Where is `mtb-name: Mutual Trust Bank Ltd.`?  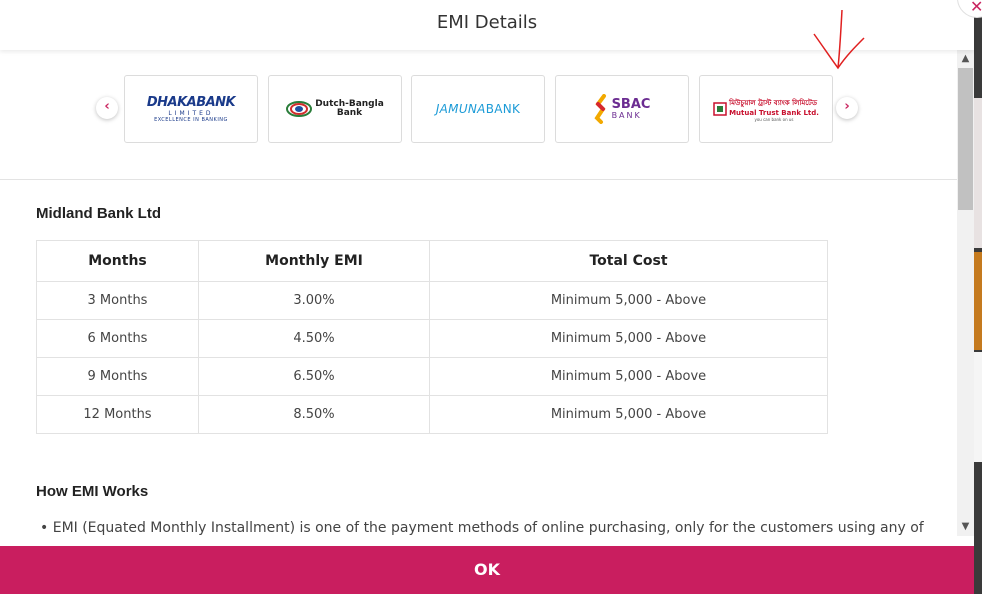
mtb-name: Mutual Trust Bank Ltd. is located at coordinates (774, 112).